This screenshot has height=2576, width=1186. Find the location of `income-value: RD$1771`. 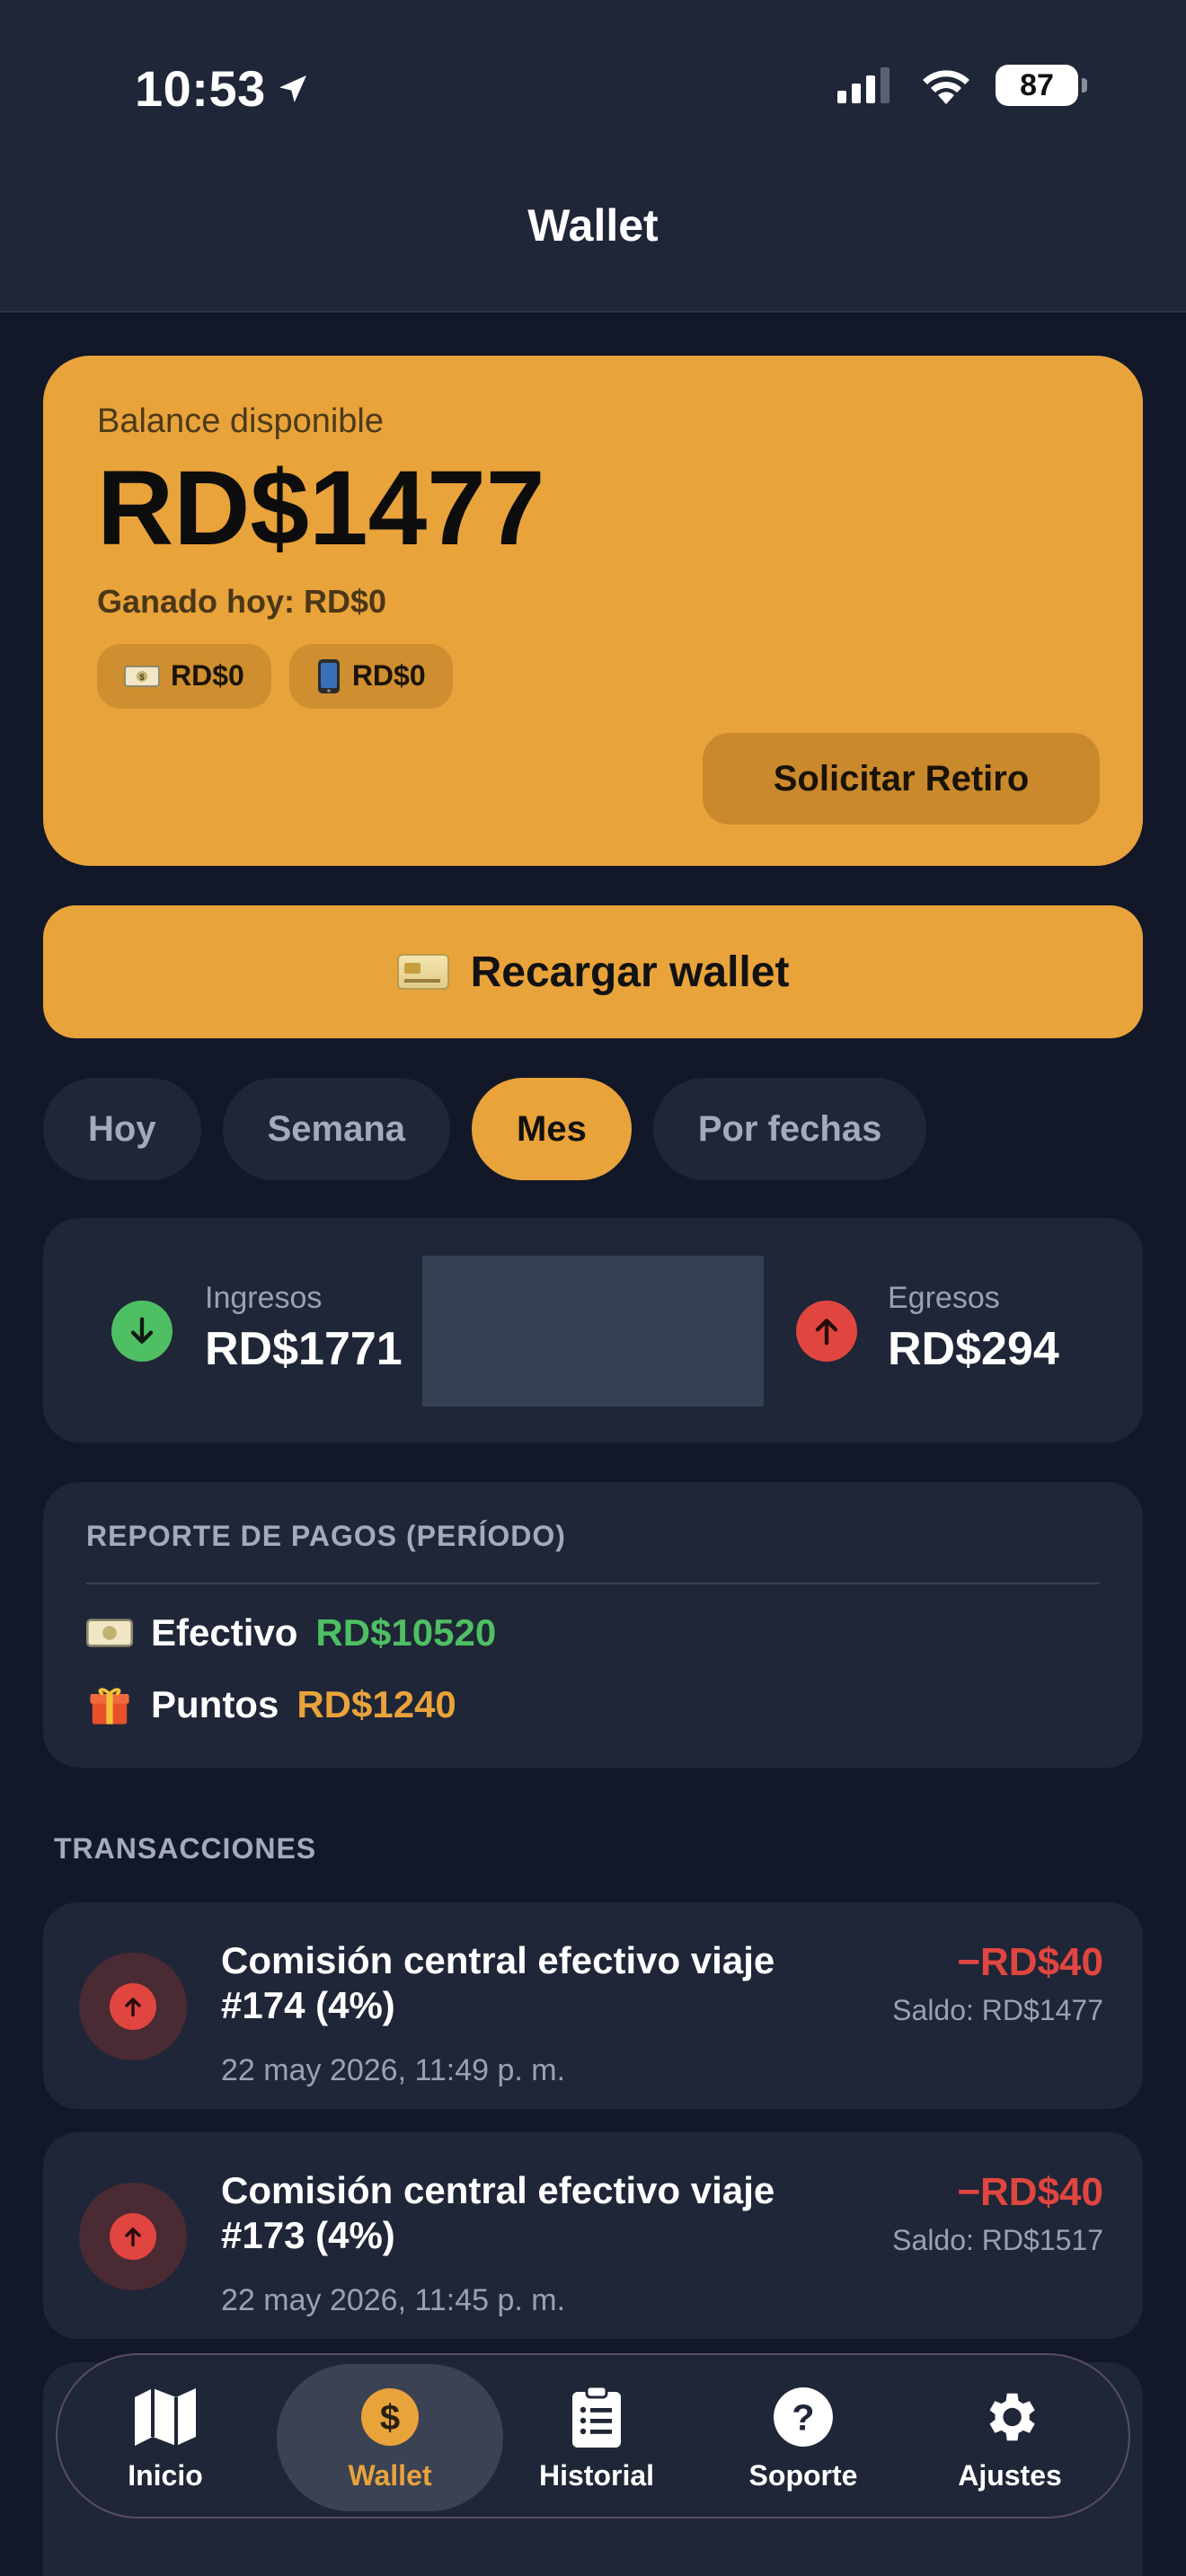

income-value: RD$1771 is located at coordinates (304, 1349).